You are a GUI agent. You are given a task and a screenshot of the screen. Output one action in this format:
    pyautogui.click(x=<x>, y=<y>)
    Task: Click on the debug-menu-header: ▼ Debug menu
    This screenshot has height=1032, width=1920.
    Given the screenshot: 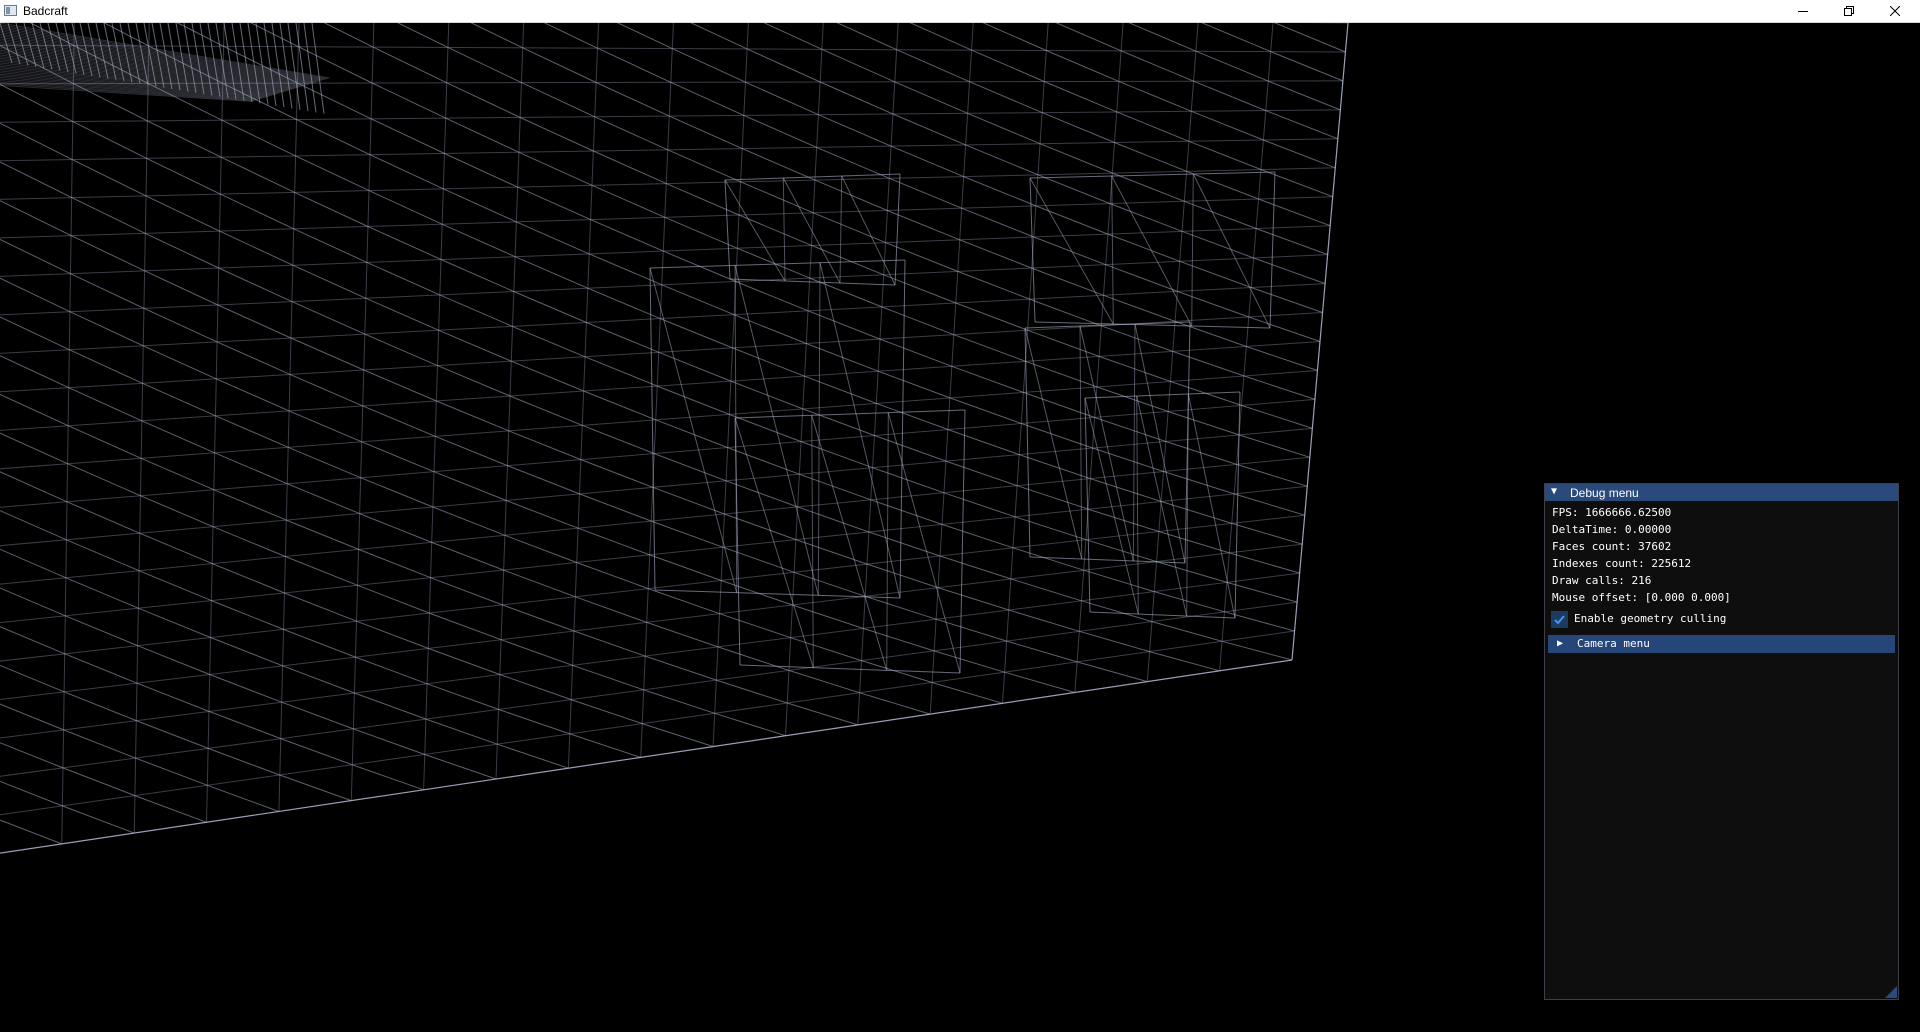 What is the action you would take?
    pyautogui.click(x=1721, y=492)
    